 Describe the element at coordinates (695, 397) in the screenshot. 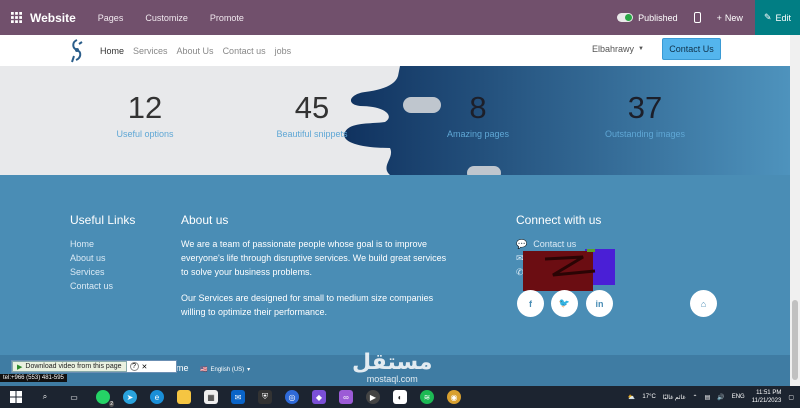

I see `chevron-up-icon: ⌃` at that location.